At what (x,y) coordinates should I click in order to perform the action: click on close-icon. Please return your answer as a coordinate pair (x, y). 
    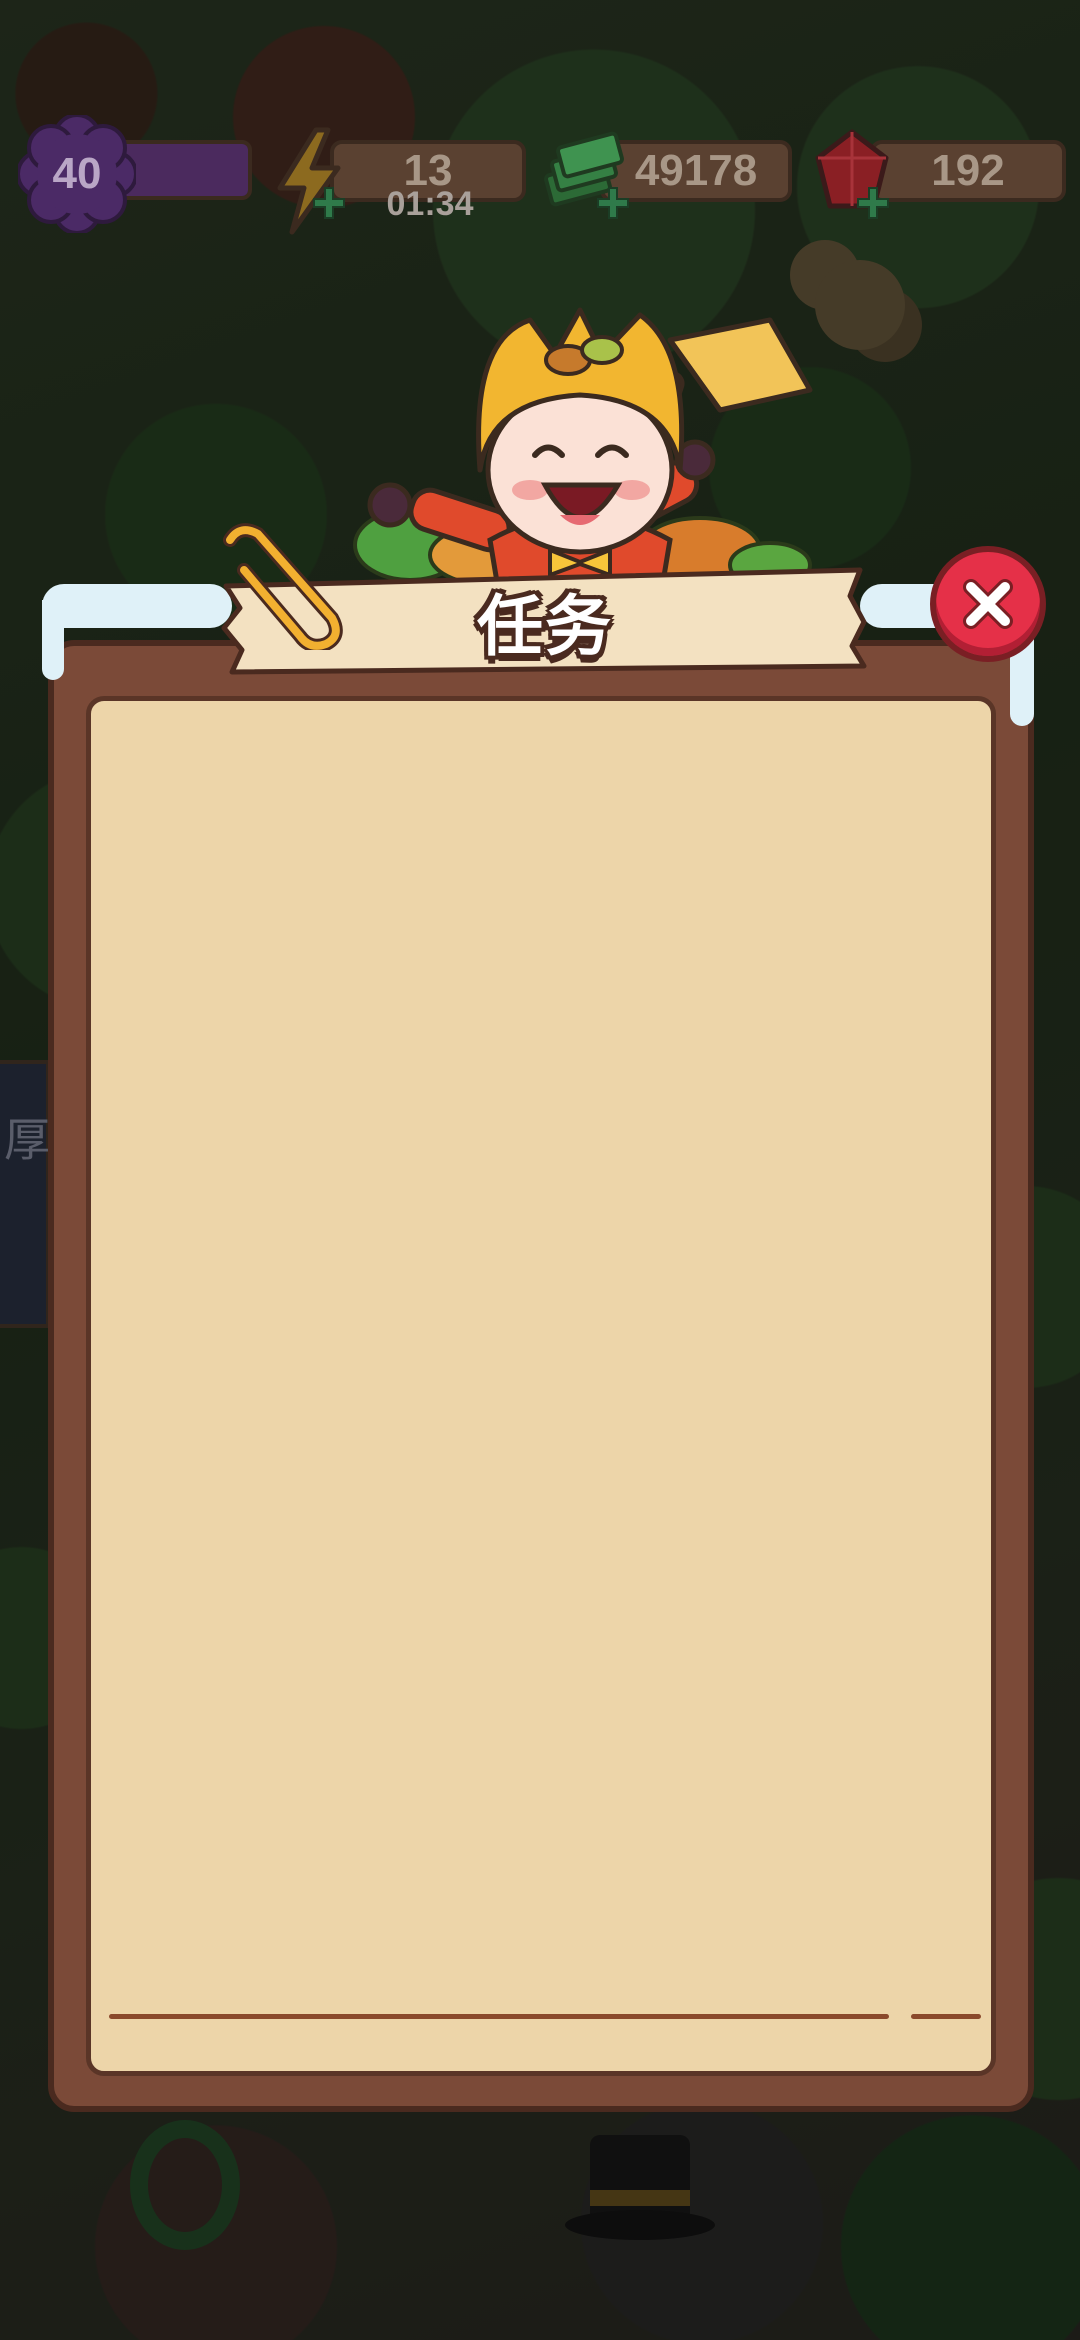
    Looking at the image, I should click on (988, 604).